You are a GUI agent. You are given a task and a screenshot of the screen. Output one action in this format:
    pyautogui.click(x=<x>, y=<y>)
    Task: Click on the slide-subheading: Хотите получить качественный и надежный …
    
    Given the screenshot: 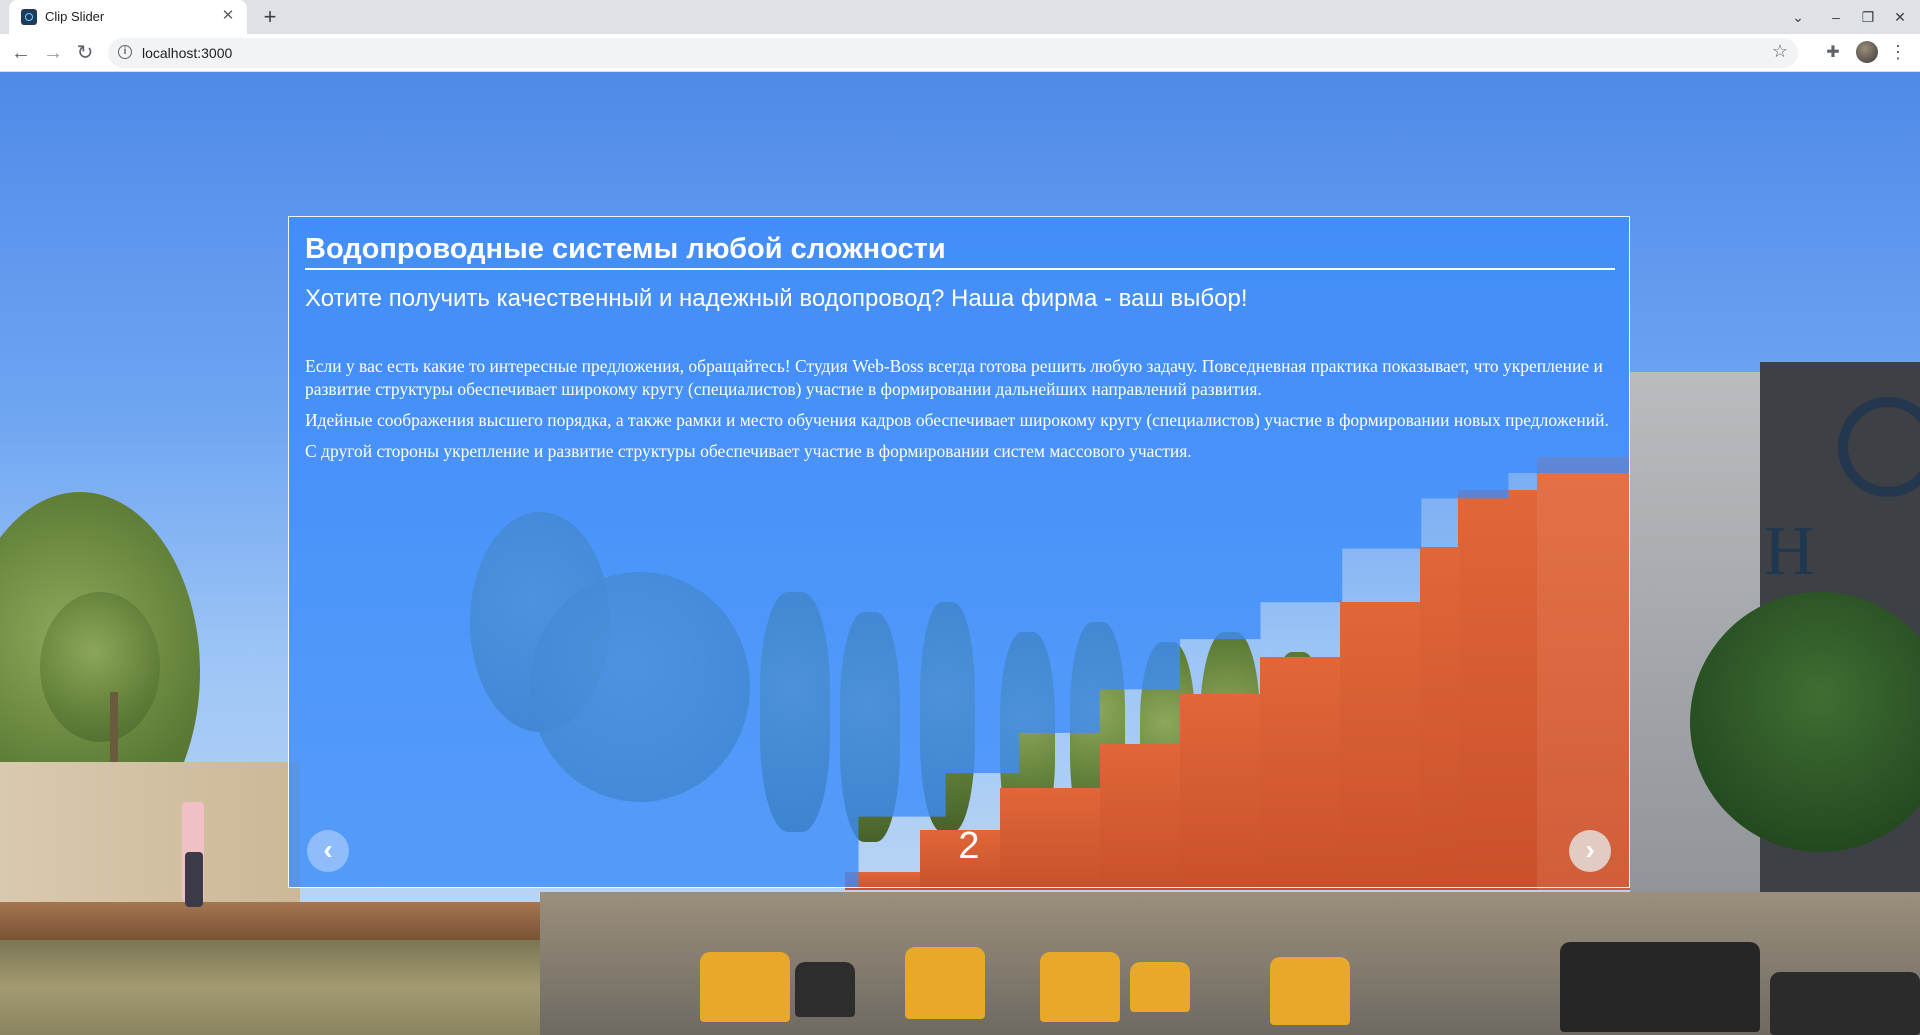 What is the action you would take?
    pyautogui.click(x=776, y=298)
    